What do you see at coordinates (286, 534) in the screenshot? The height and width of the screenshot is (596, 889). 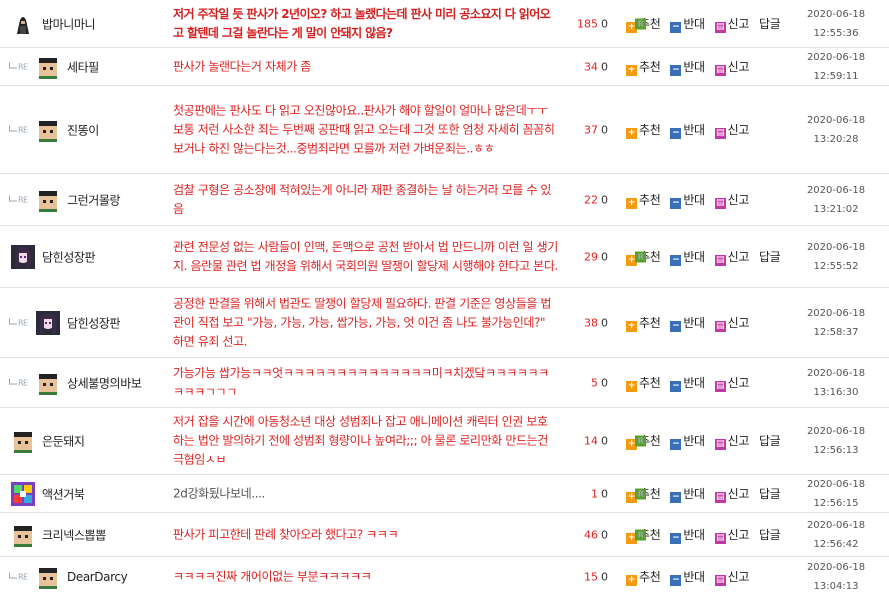 I see `comment-text: 판사가 피고한테 판례 찾아오라 했다고? ㅋㅋㅋ` at bounding box center [286, 534].